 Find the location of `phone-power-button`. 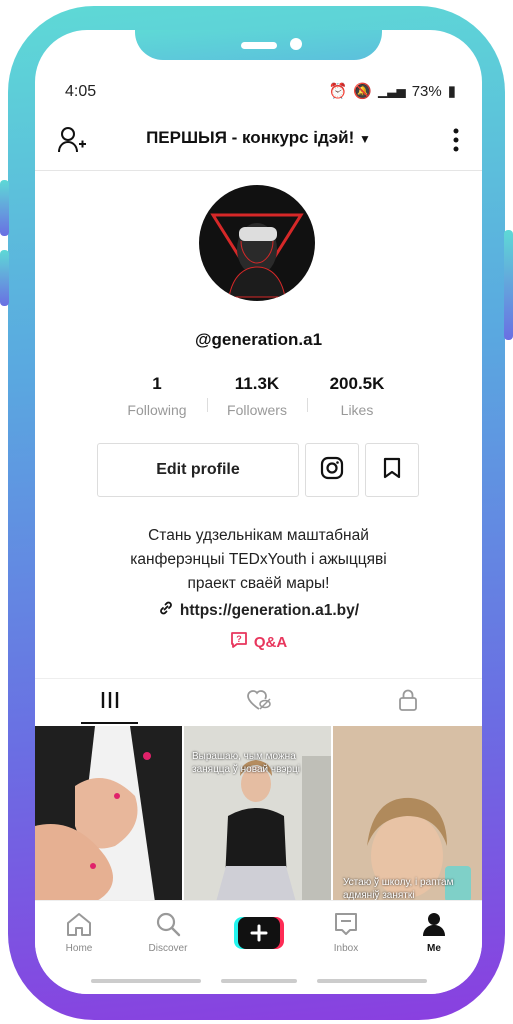

phone-power-button is located at coordinates (508, 285).